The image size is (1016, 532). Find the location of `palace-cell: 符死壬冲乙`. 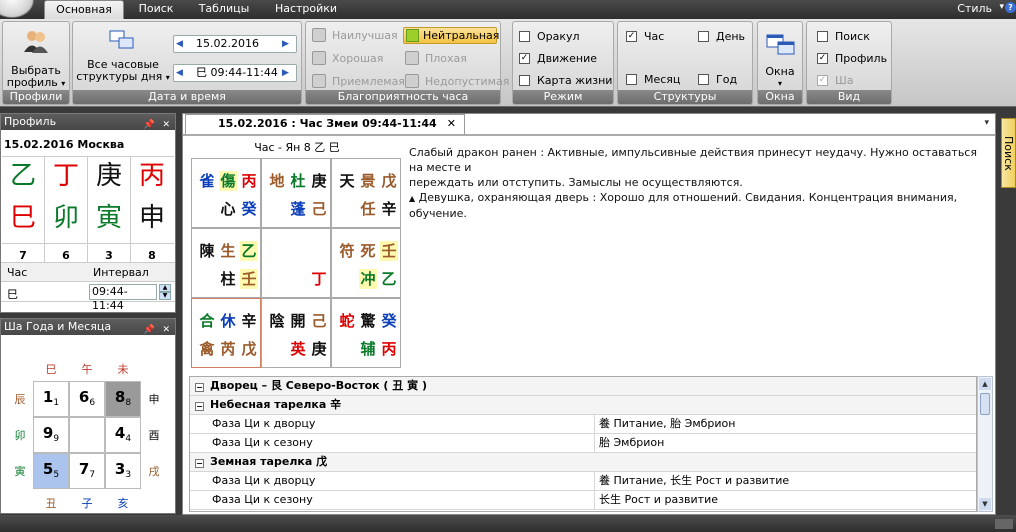

palace-cell: 符死壬冲乙 is located at coordinates (366, 263).